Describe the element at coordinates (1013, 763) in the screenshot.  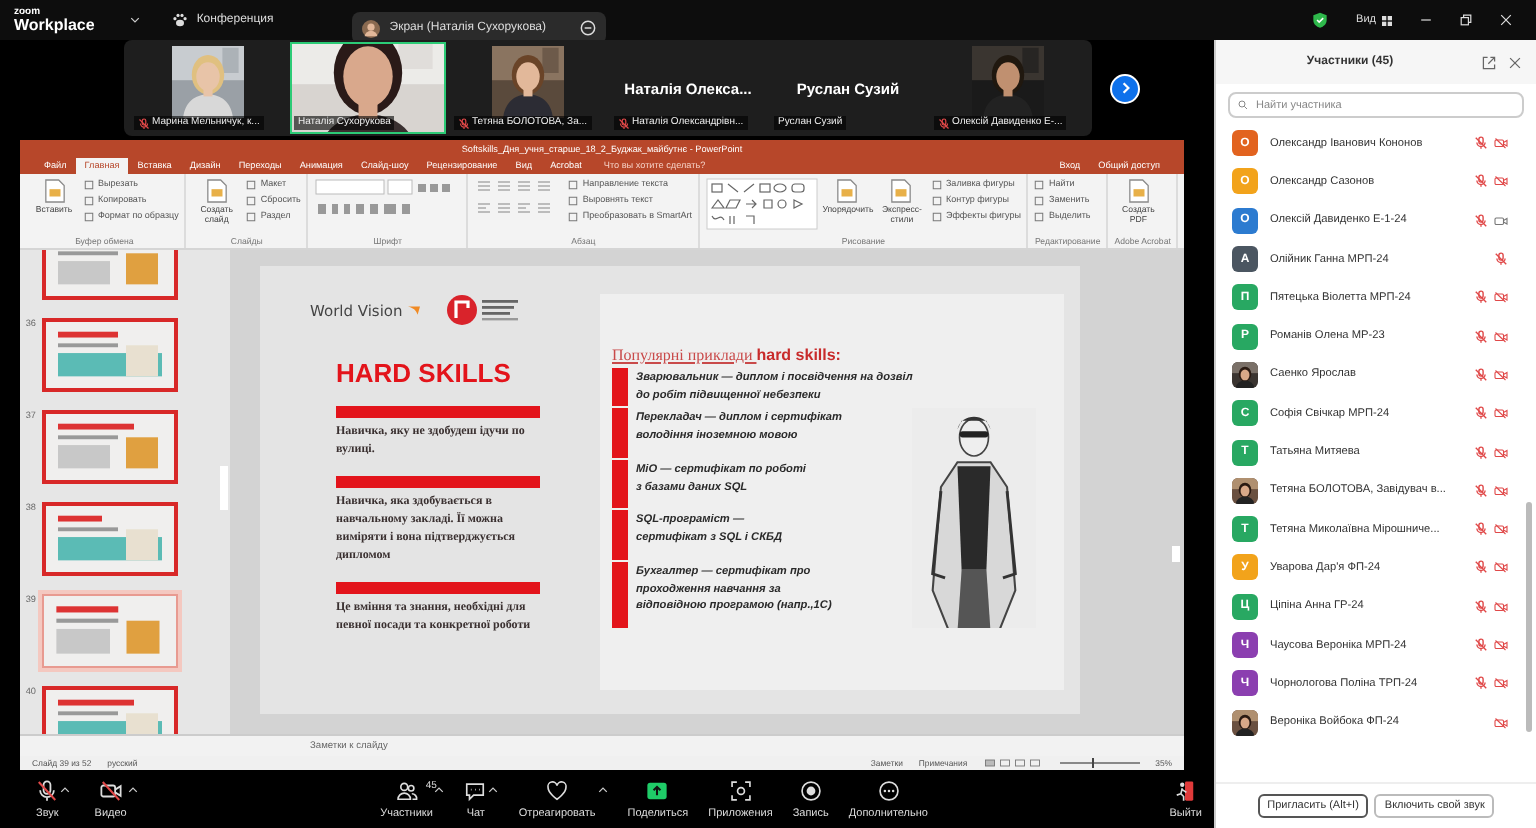
I see `view-buttons-drawing` at that location.